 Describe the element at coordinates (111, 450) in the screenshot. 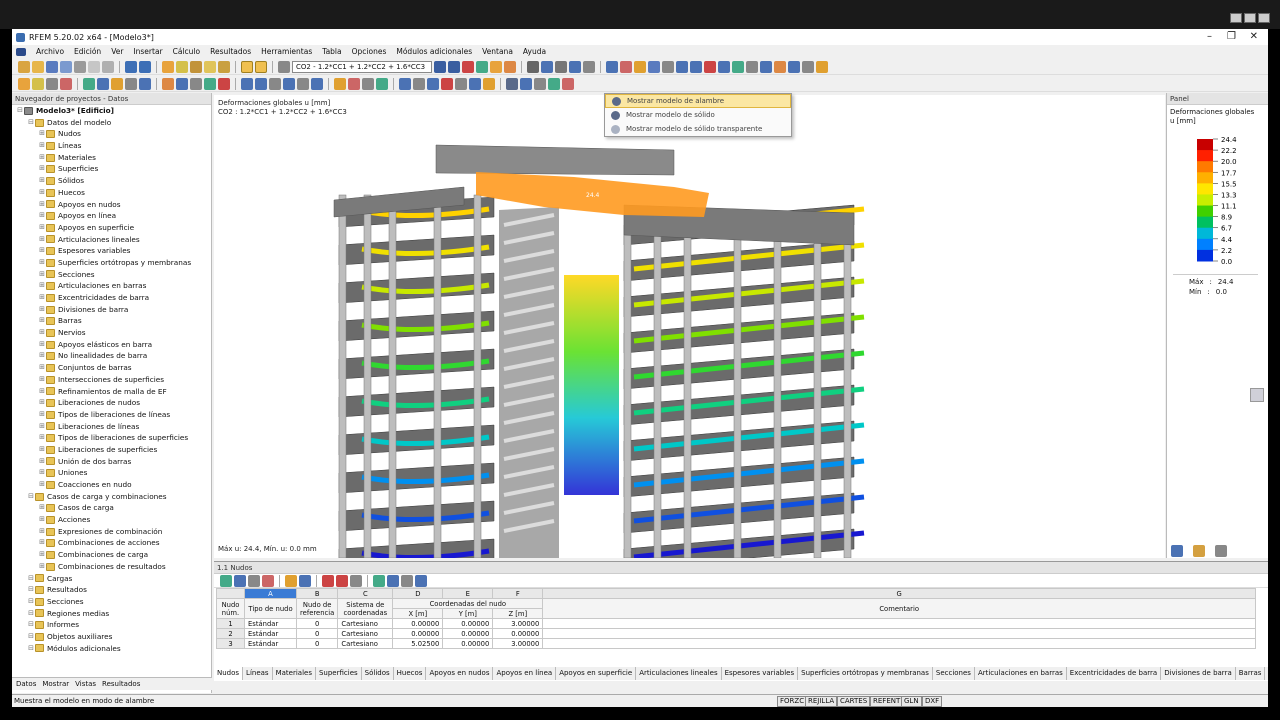

I see `tree-item: ⊞ Liberaciones de superficies` at that location.